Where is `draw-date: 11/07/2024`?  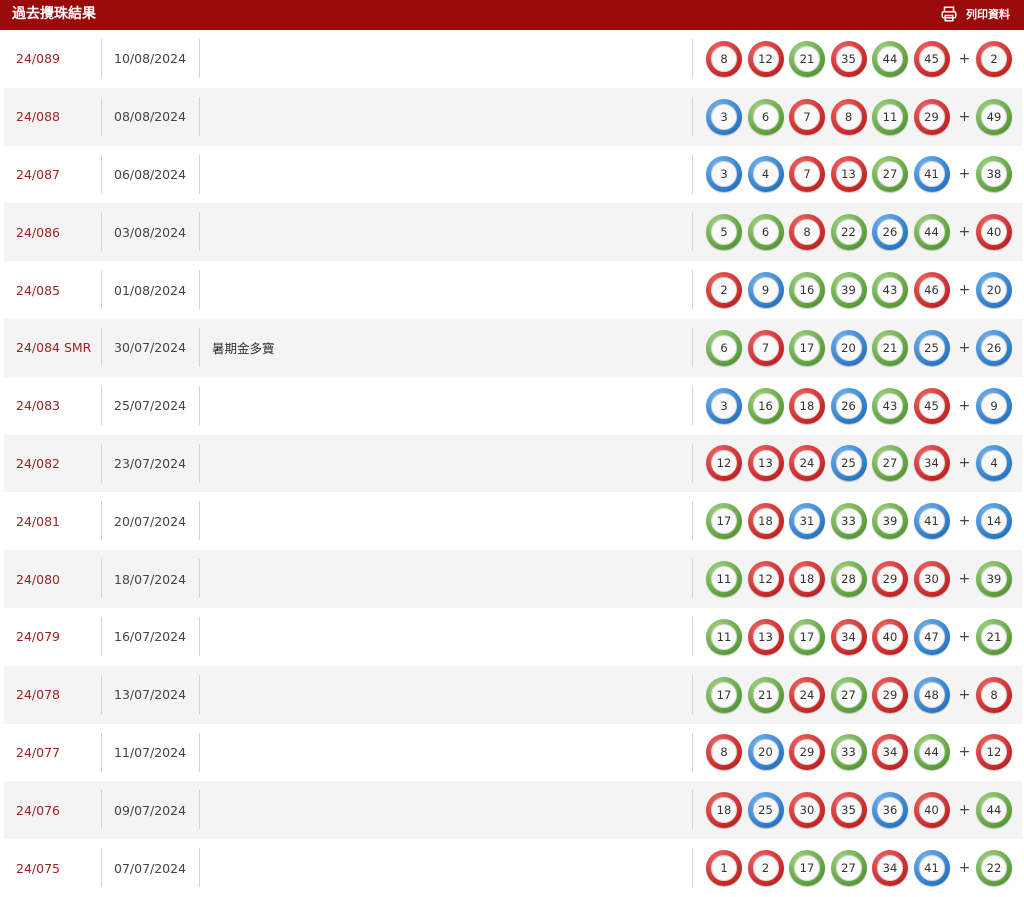
draw-date: 11/07/2024 is located at coordinates (150, 752).